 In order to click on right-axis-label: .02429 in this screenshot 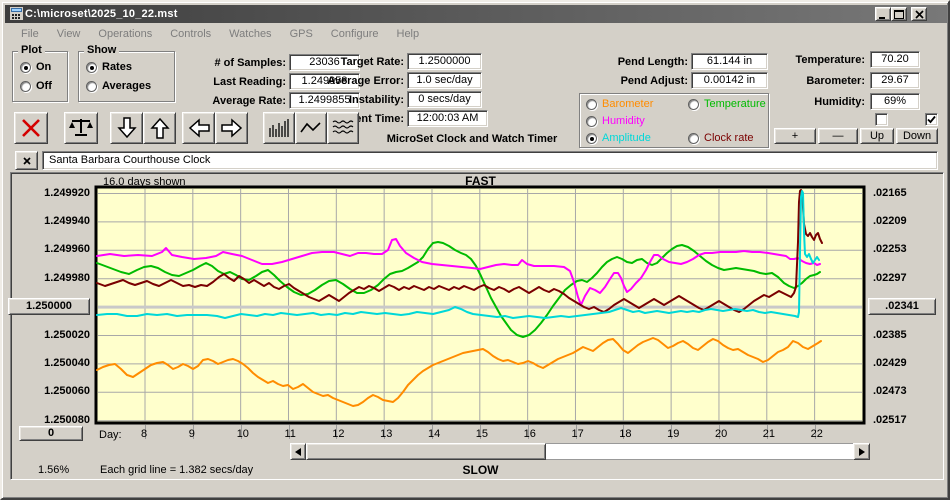, I will do `click(890, 362)`.